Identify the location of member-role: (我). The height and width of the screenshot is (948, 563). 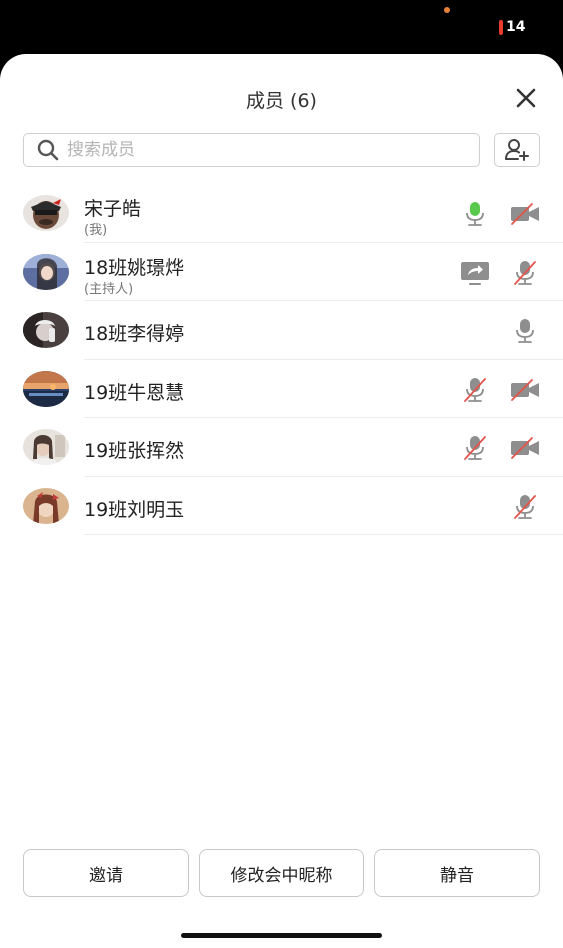
(96, 230).